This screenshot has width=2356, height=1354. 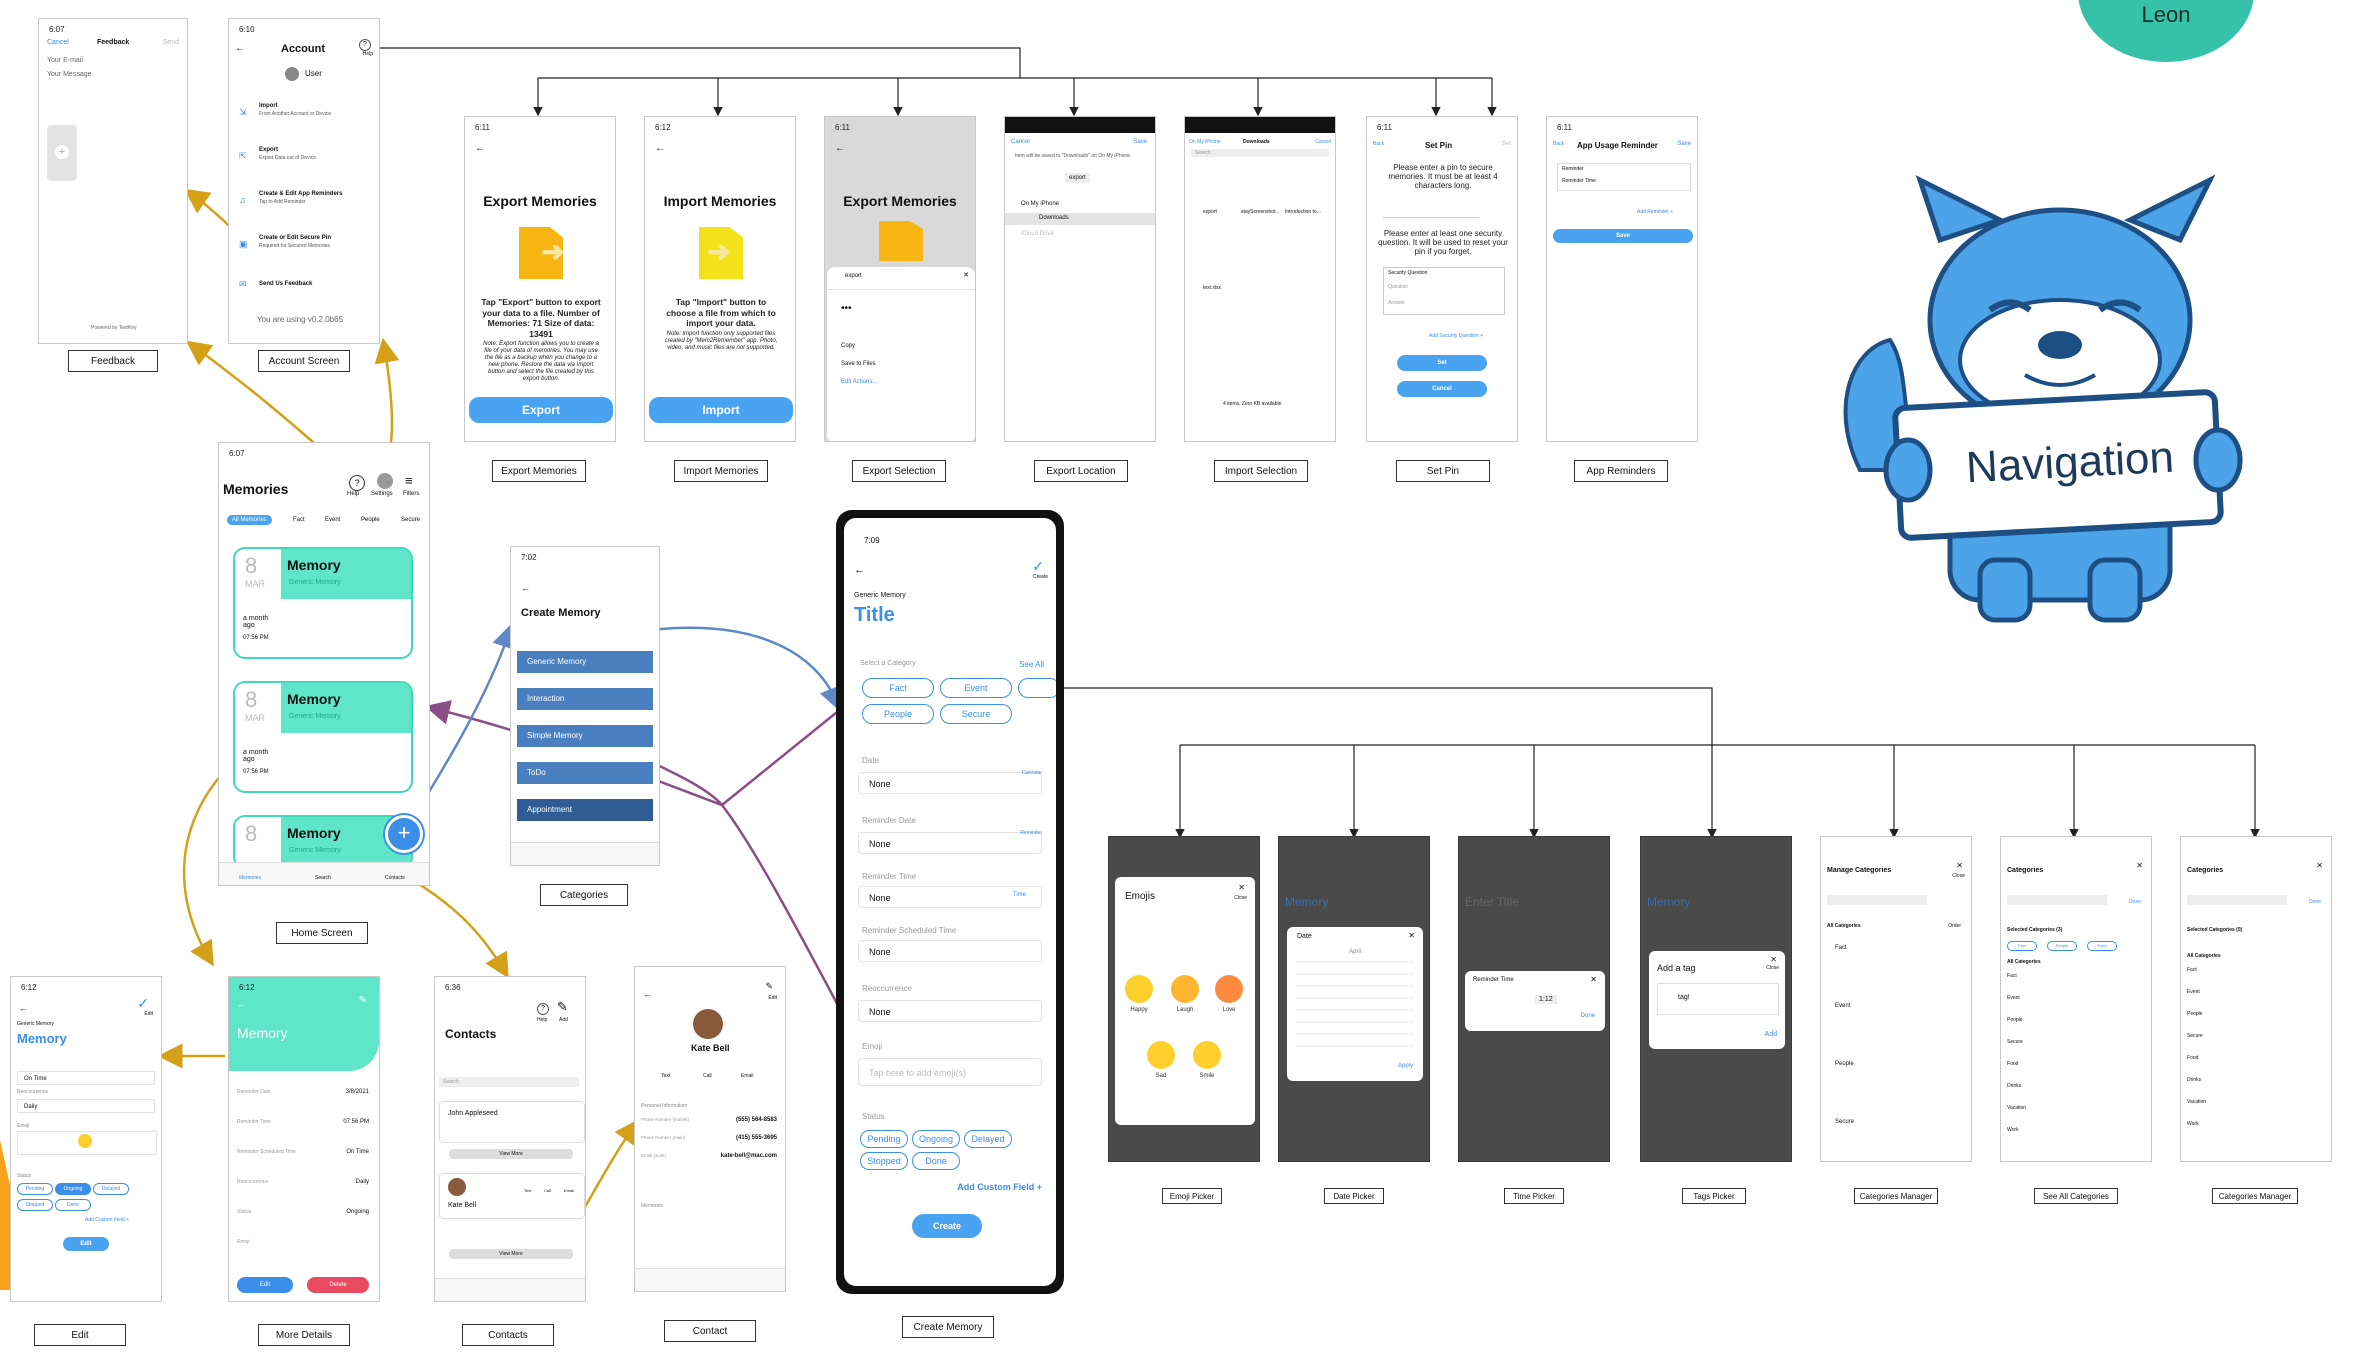 What do you see at coordinates (385, 481) in the screenshot?
I see `settings-icon` at bounding box center [385, 481].